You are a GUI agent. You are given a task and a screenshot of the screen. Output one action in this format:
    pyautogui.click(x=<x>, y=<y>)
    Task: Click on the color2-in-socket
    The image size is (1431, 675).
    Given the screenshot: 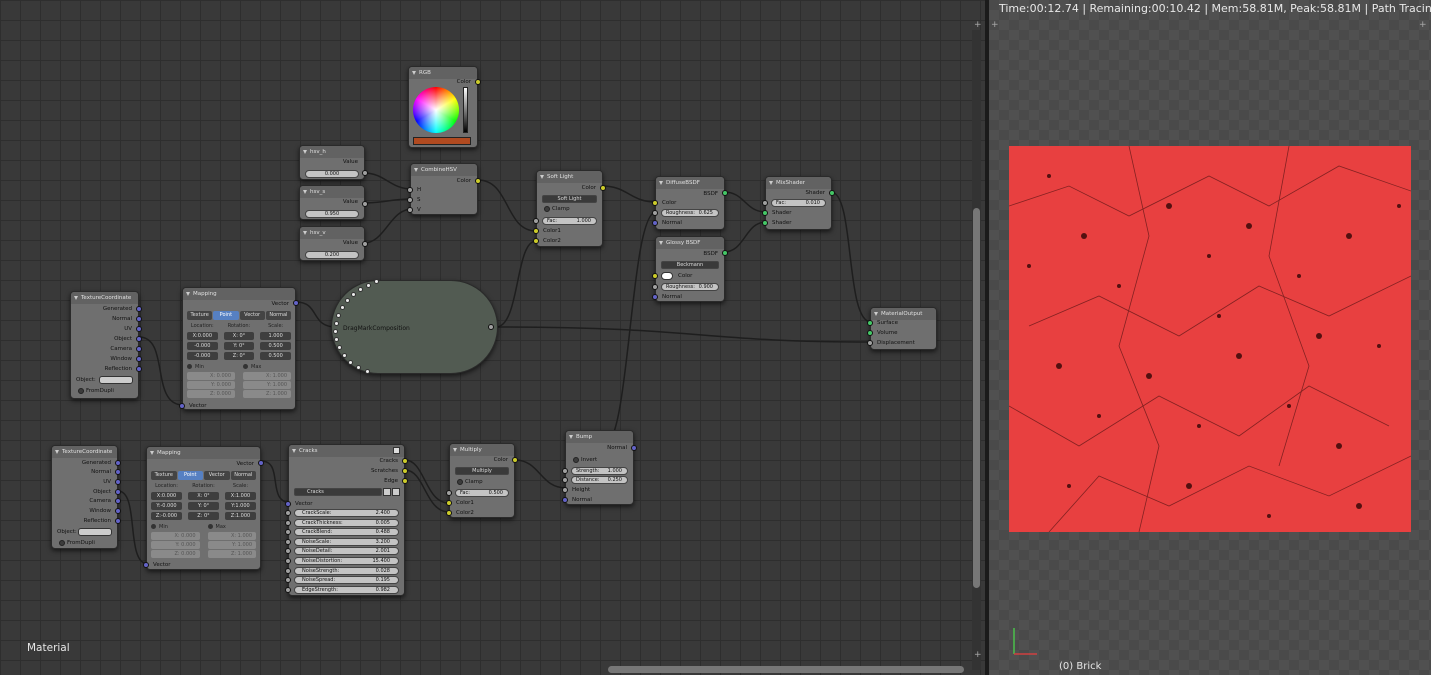 What is the action you would take?
    pyautogui.click(x=449, y=513)
    